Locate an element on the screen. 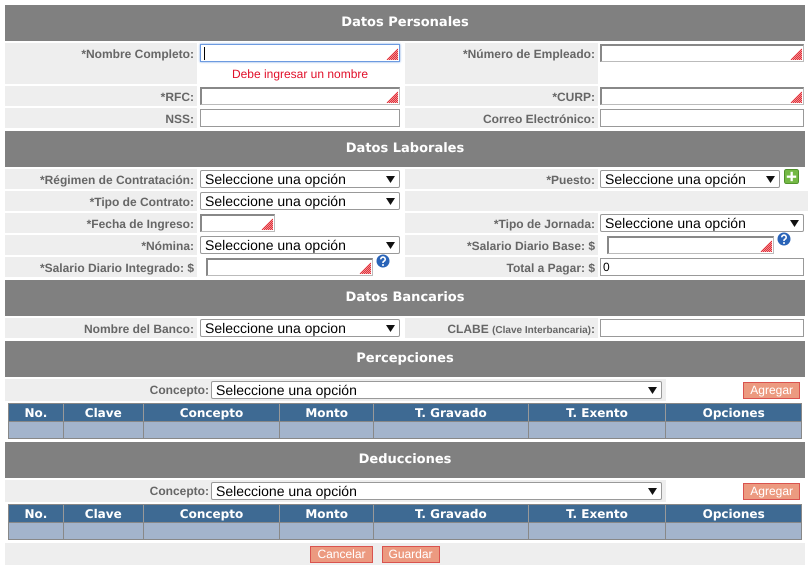 Image resolution: width=811 pixels, height=581 pixels. field-label: *Fecha de Ingreso: is located at coordinates (140, 224).